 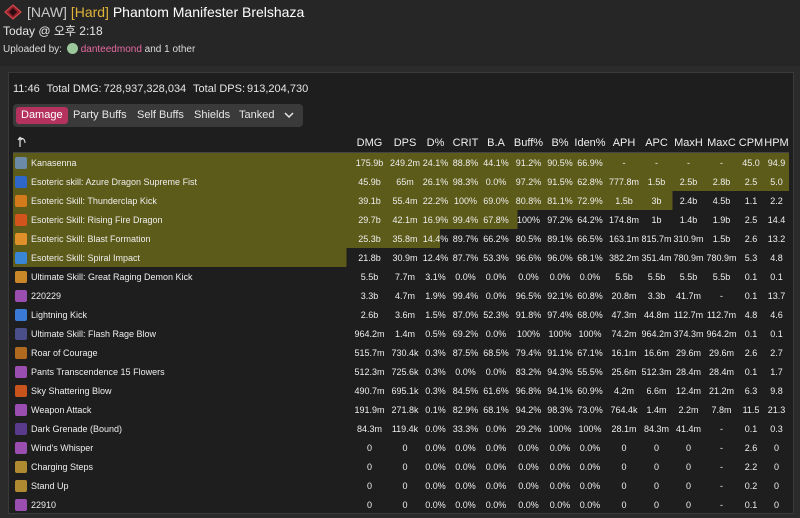 What do you see at coordinates (401, 504) in the screenshot?
I see `table-row: 22910 0 0 0.0% 0.0% 0.0% 0.0% 0.0% 0.0% 0 0 0 - 0.1 0` at bounding box center [401, 504].